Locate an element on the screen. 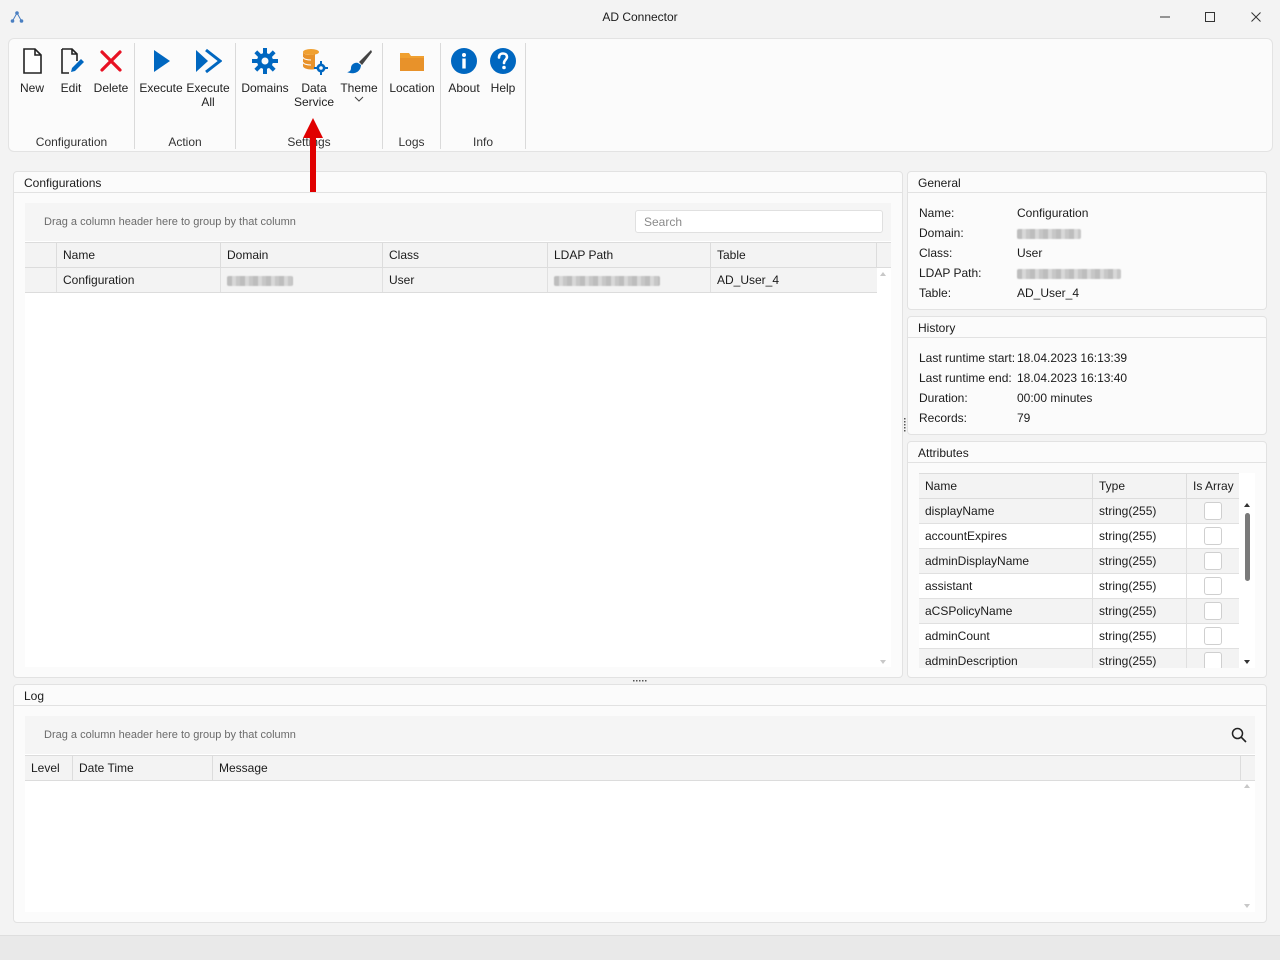 The image size is (1280, 960). edit-button: Edit is located at coordinates (71, 71).